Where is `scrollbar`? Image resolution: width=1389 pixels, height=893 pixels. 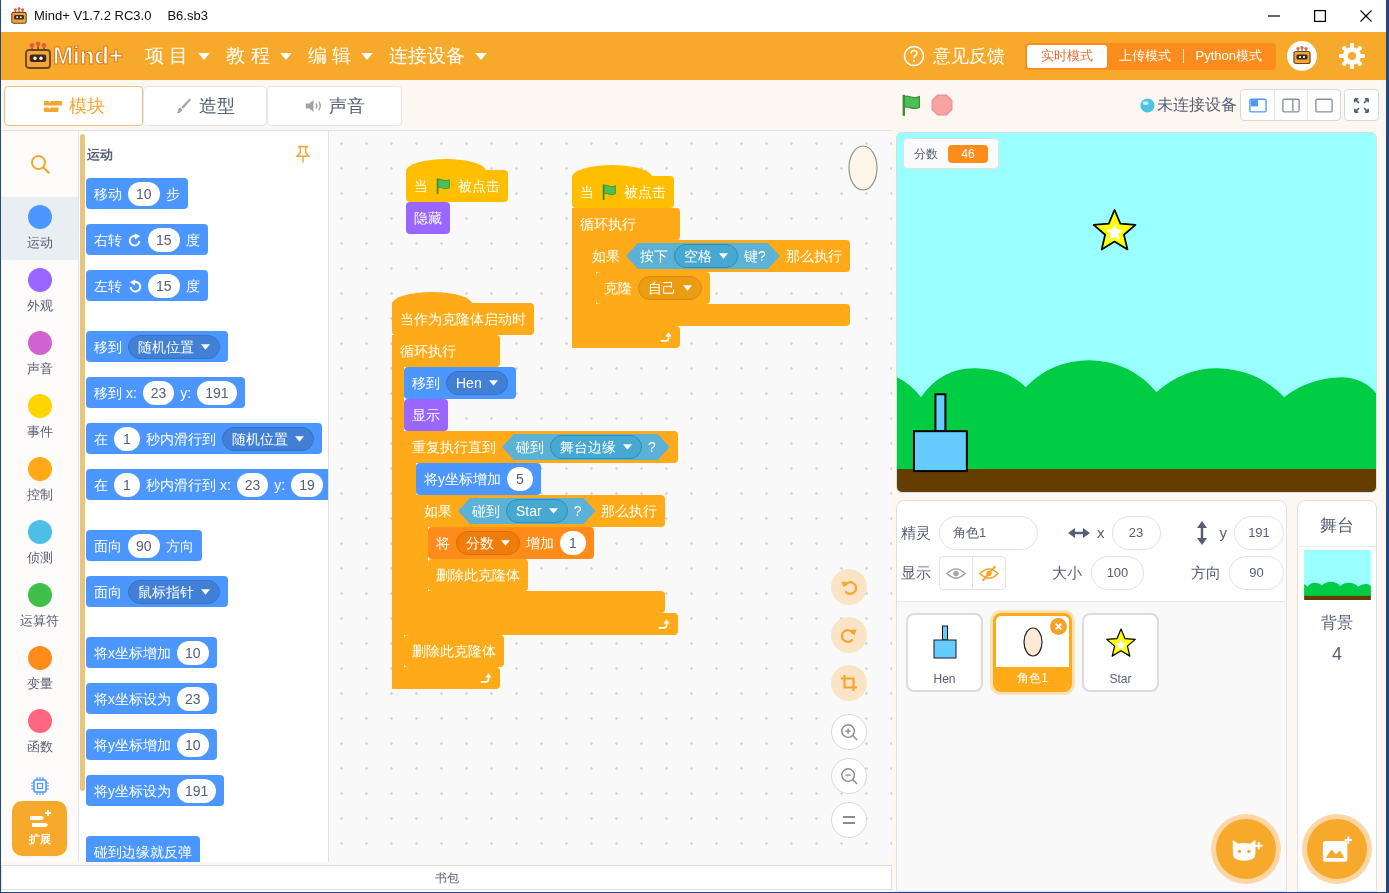
scrollbar is located at coordinates (82, 462).